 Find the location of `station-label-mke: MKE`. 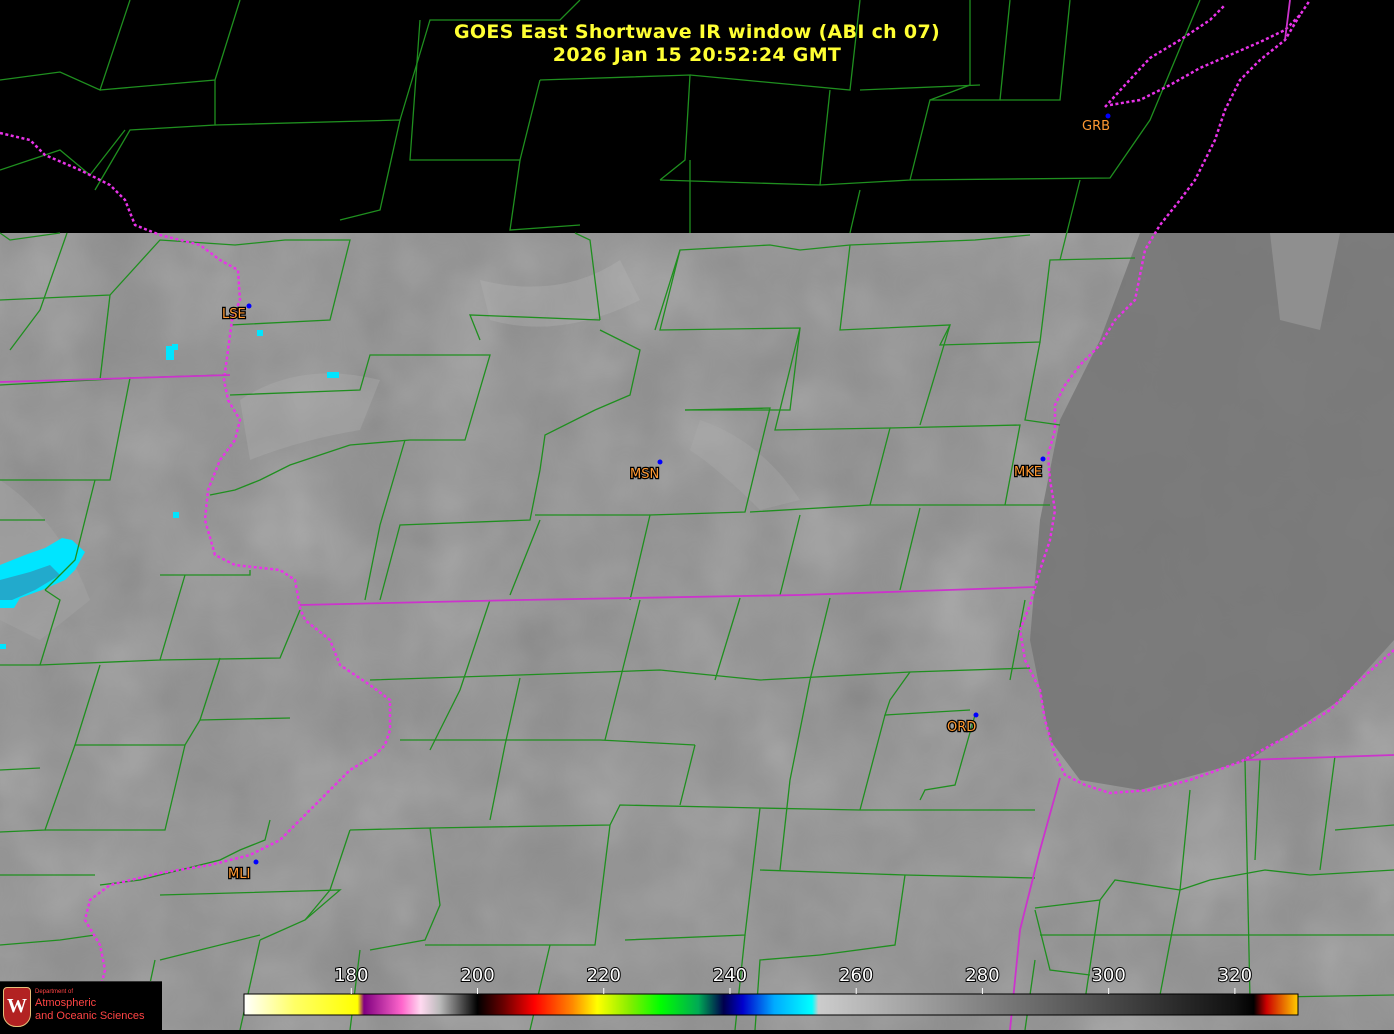

station-label-mke: MKE is located at coordinates (1028, 472).